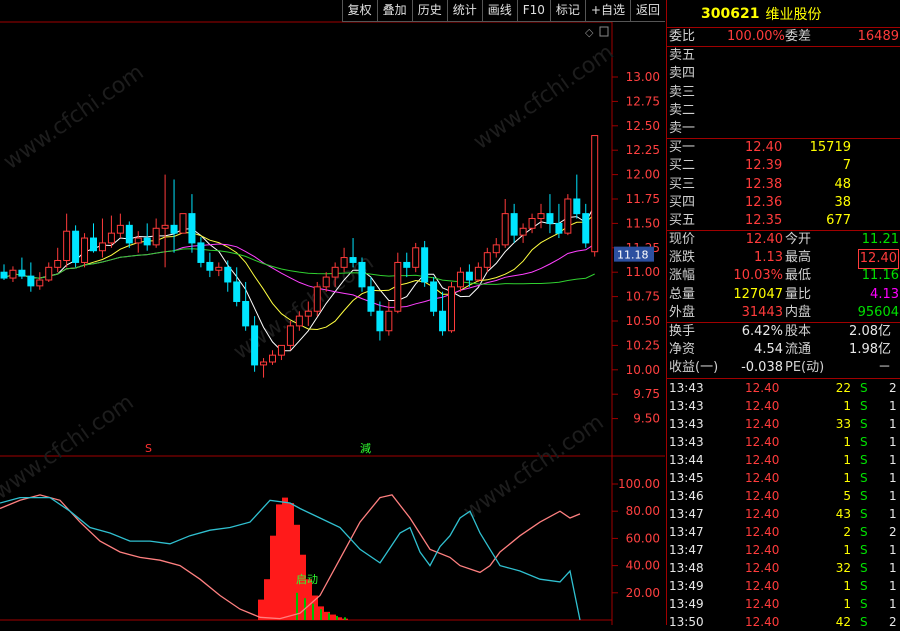 This screenshot has height=631, width=900. I want to click on tick-volume: 1, so click(847, 405).